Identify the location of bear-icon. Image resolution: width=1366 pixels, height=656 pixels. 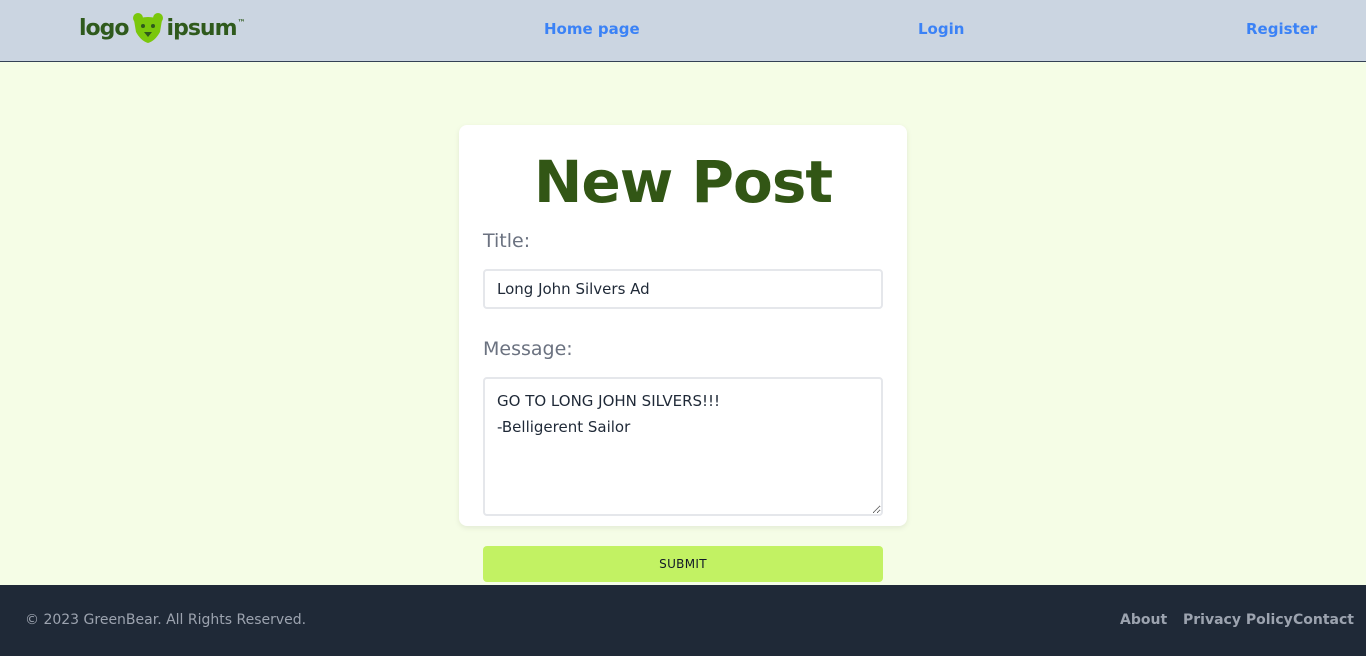
(148, 28).